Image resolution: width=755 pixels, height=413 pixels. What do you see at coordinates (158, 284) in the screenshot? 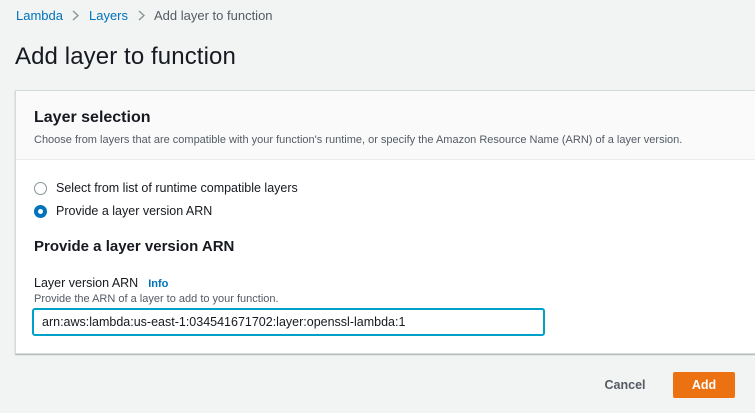
I see `info-link: Info` at bounding box center [158, 284].